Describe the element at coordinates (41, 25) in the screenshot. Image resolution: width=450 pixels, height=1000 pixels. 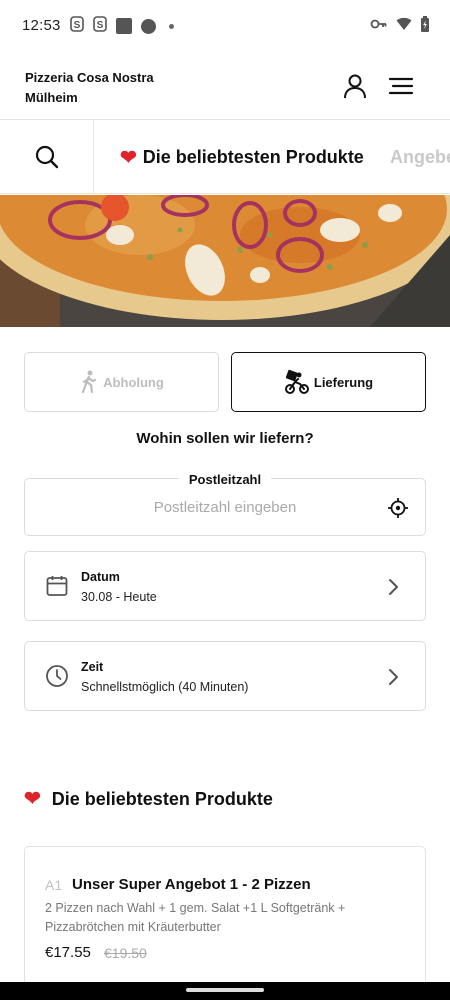
I see `status-time: 12:53` at that location.